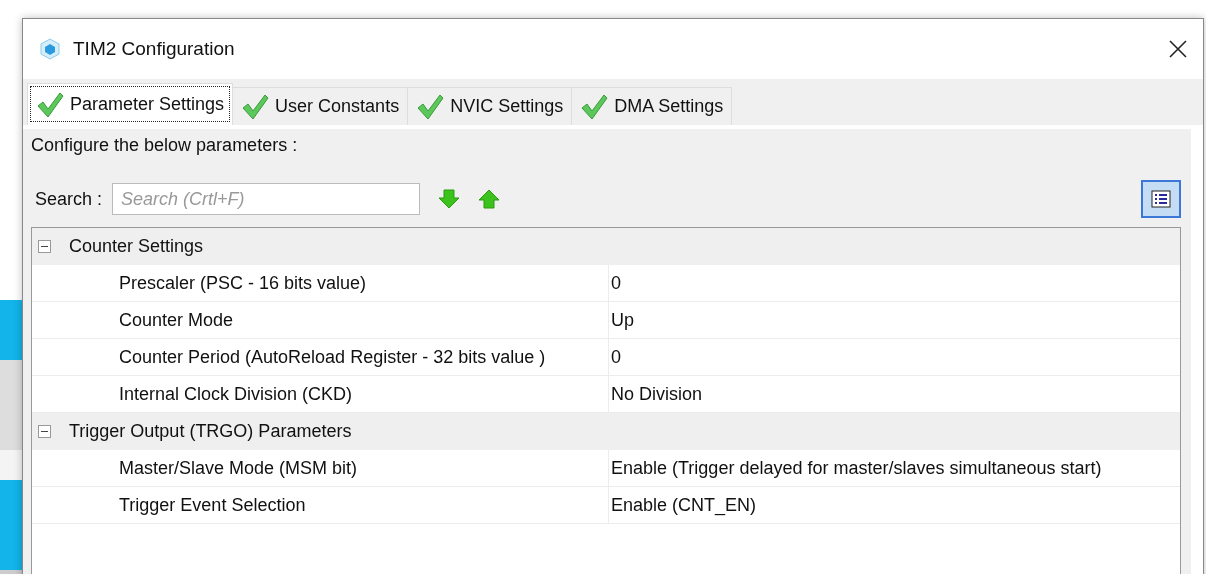 This screenshot has width=1206, height=574. What do you see at coordinates (243, 283) in the screenshot?
I see `parameter-name: Prescaler (PSC - 16 bits value)` at bounding box center [243, 283].